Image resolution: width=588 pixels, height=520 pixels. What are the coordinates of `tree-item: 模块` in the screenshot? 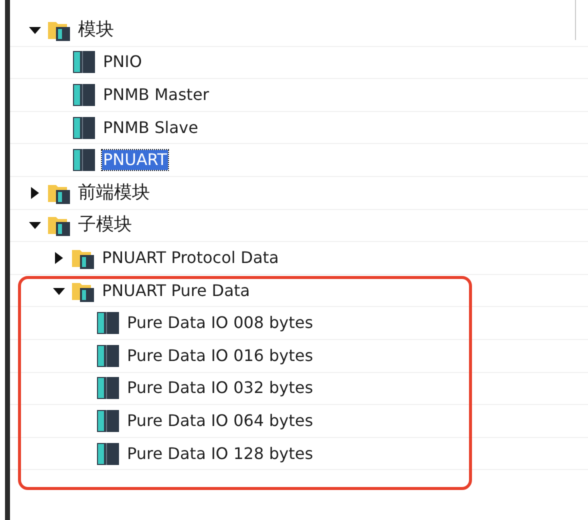 It's located at (96, 30).